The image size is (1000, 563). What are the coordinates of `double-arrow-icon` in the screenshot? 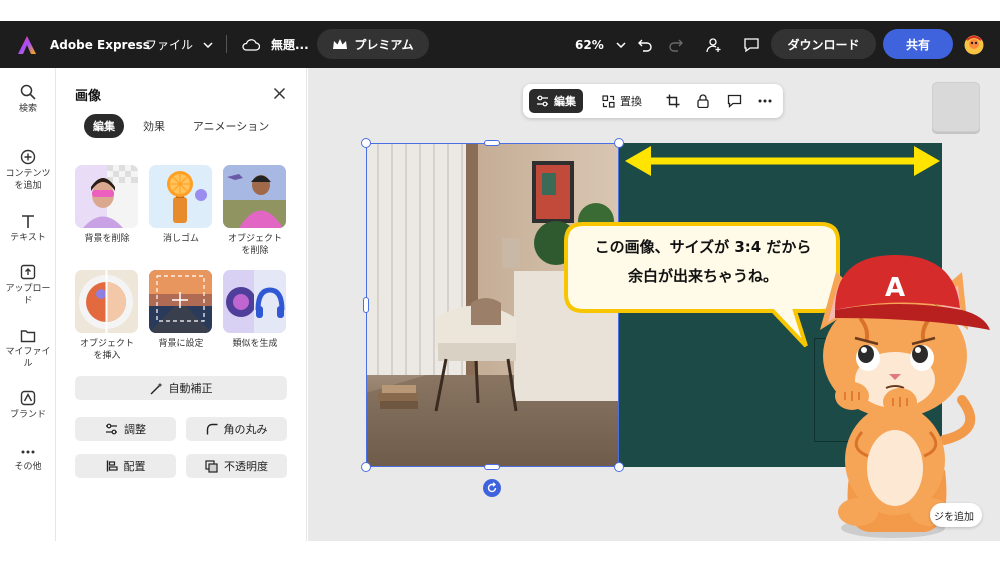 It's located at (782, 161).